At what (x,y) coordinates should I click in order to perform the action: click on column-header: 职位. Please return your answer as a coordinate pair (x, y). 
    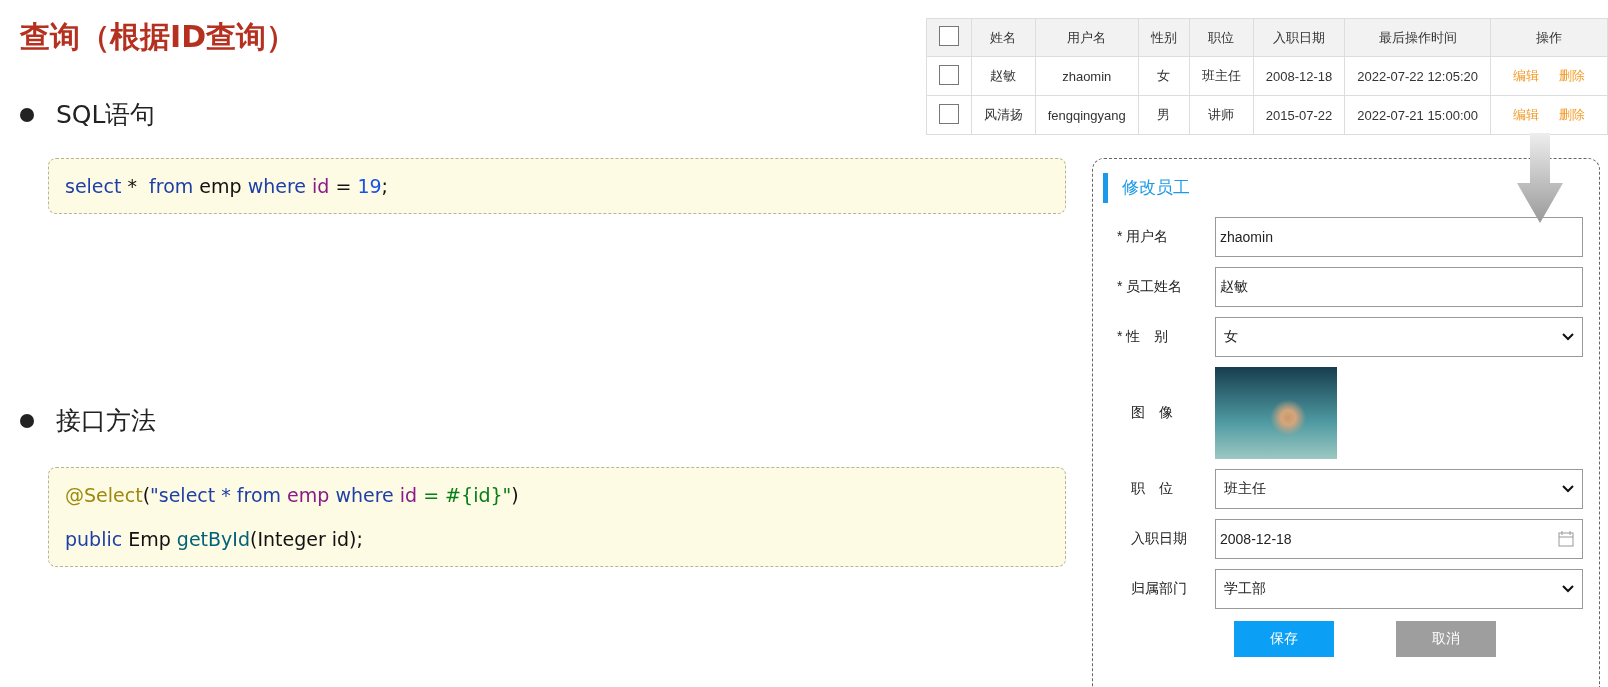
    Looking at the image, I should click on (1221, 37).